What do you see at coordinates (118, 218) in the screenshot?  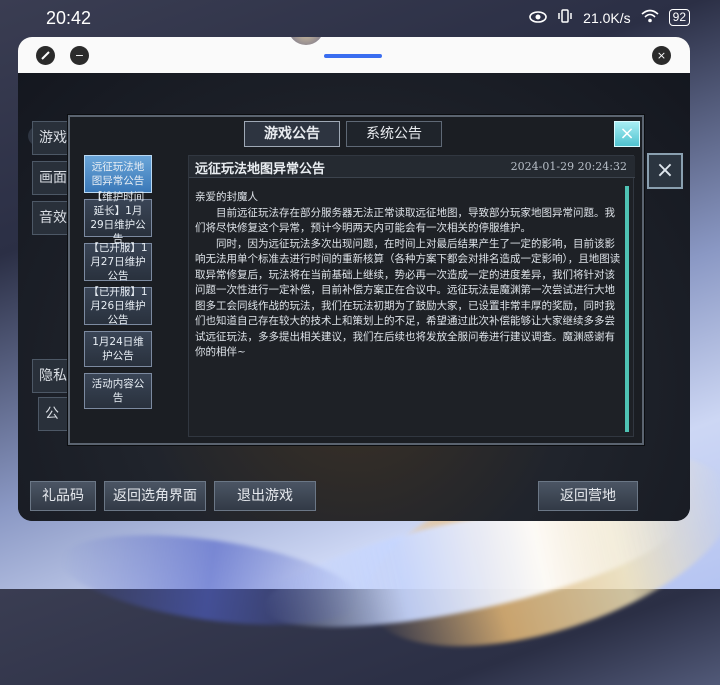 I see `announcement-item: 【维护时间延长】1月29日维护公告` at bounding box center [118, 218].